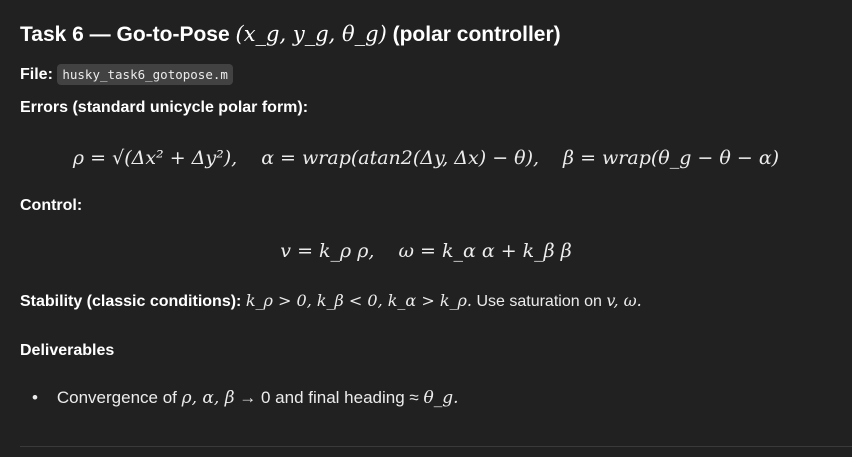  Describe the element at coordinates (125, 34) in the screenshot. I see `title-text: Task 6 — Go-to-Pose` at that location.